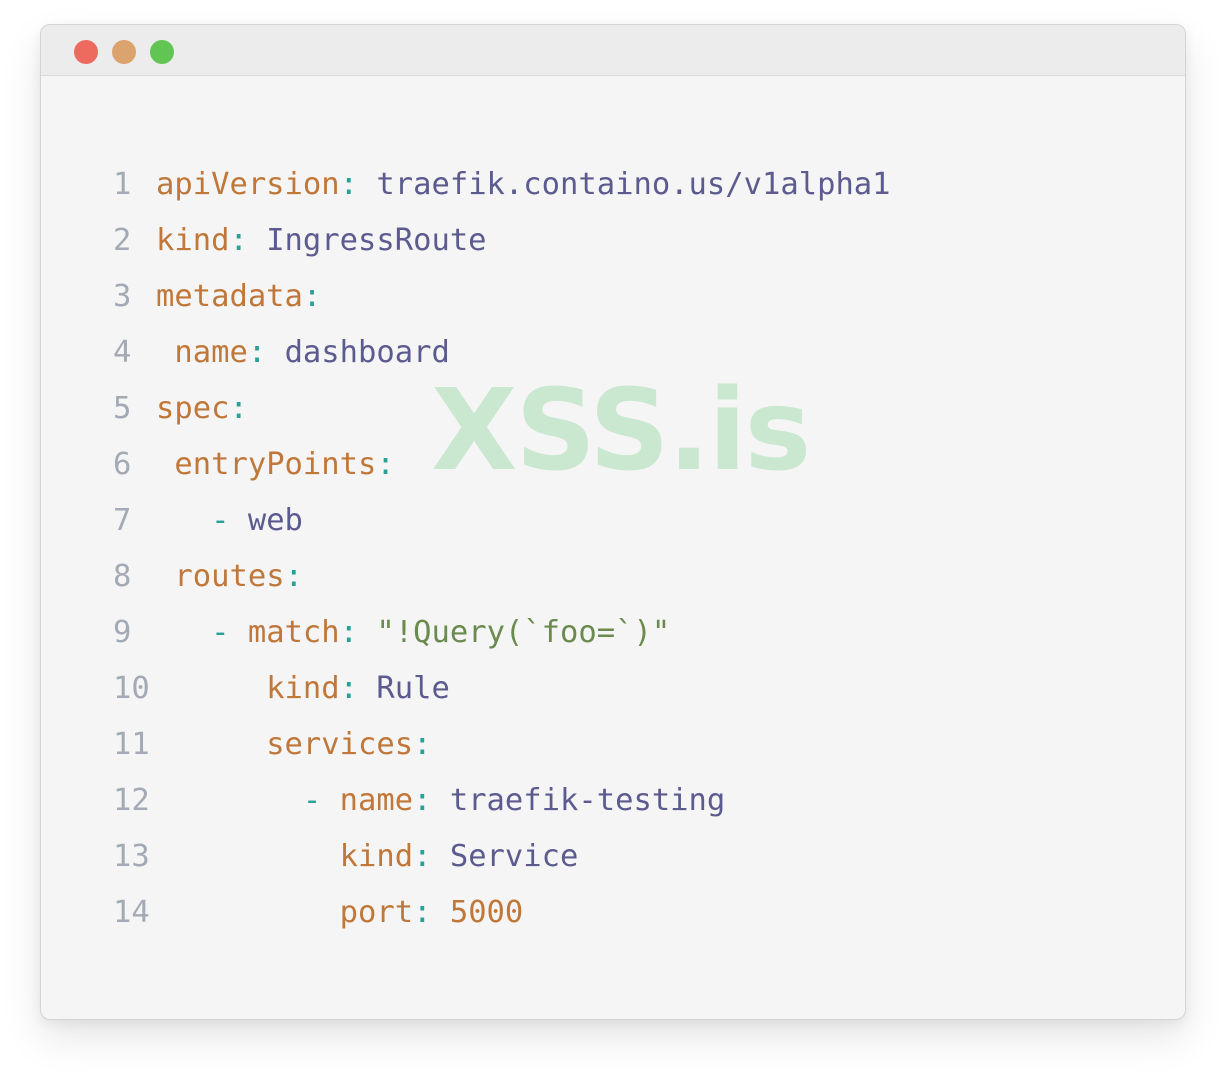  I want to click on code-line: 3 metadata:, so click(613, 297).